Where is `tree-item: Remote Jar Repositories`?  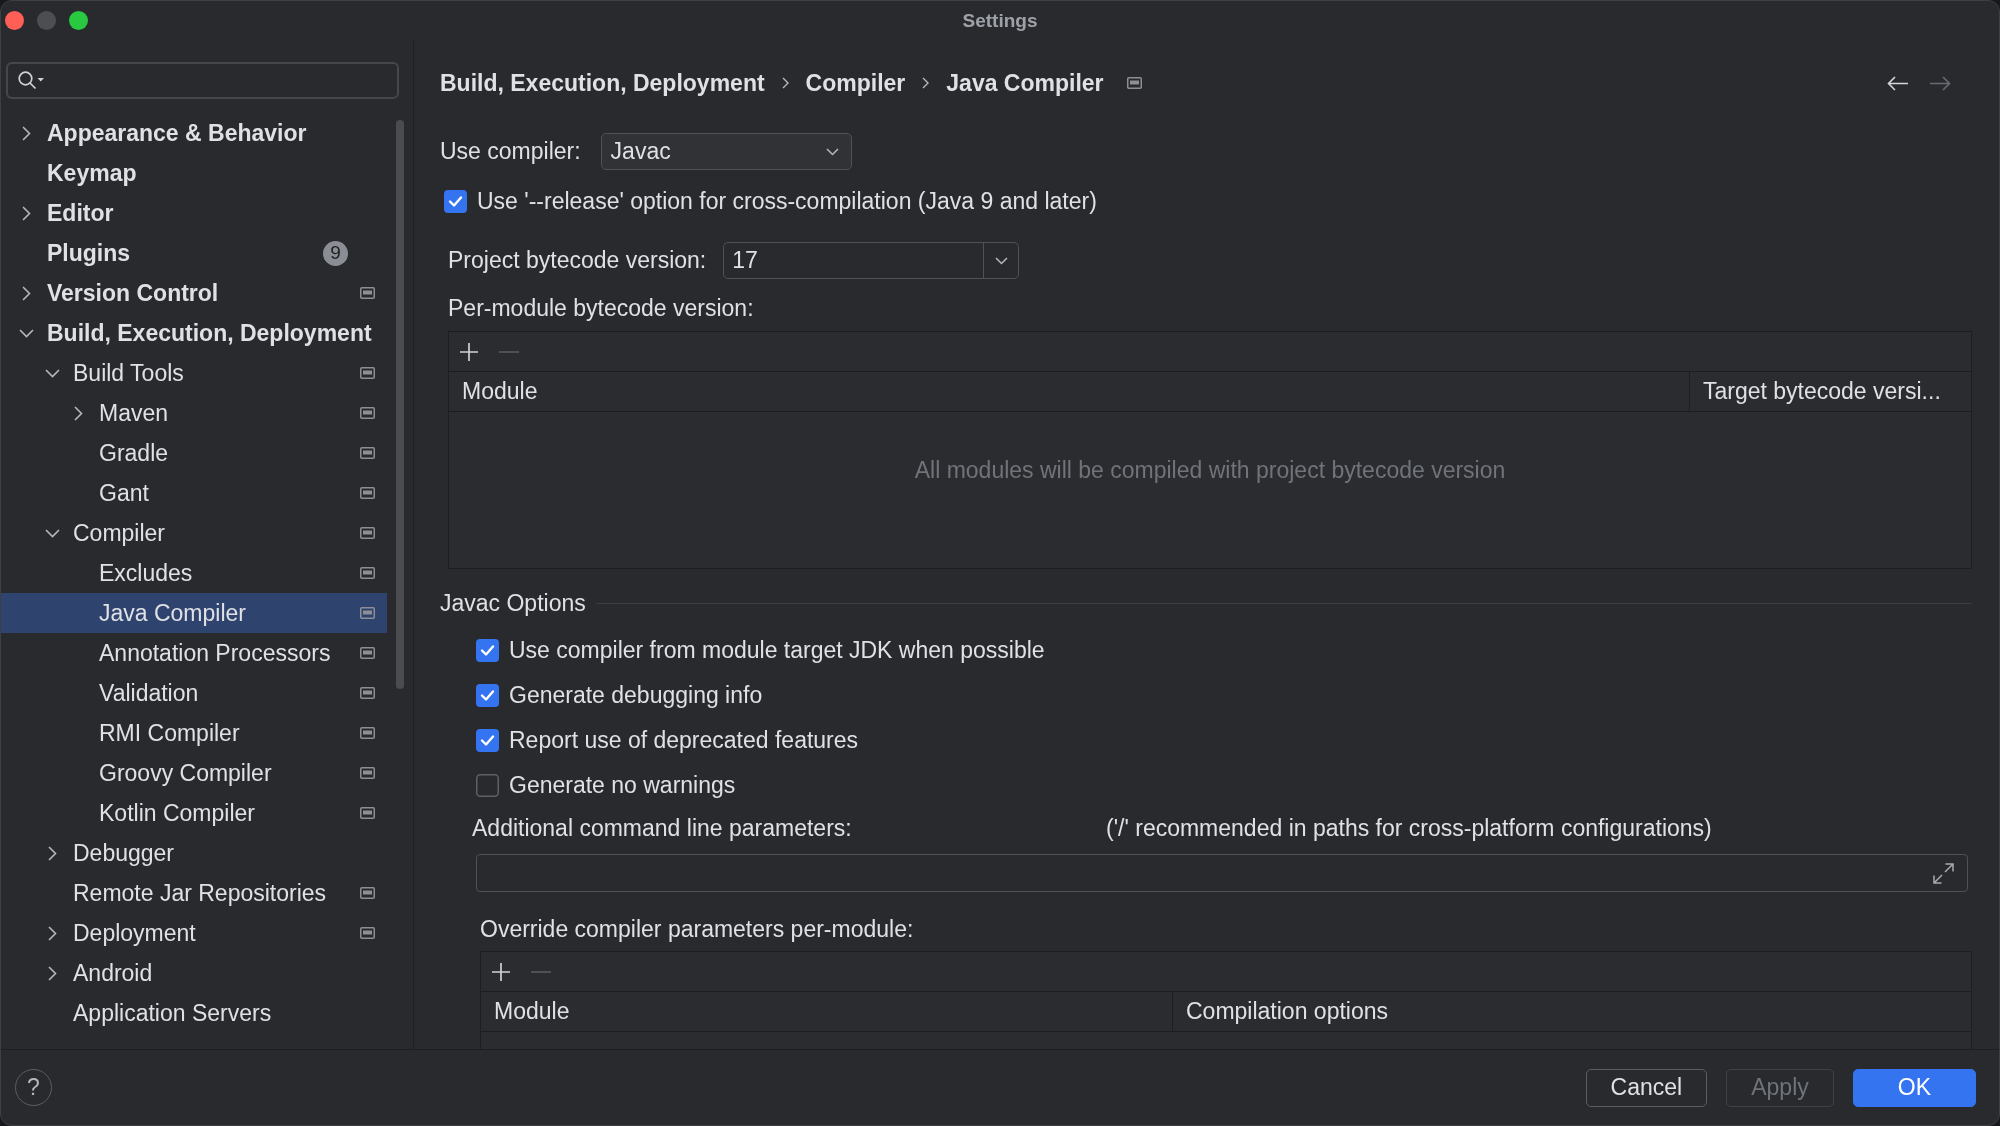 tree-item: Remote Jar Repositories is located at coordinates (194, 893).